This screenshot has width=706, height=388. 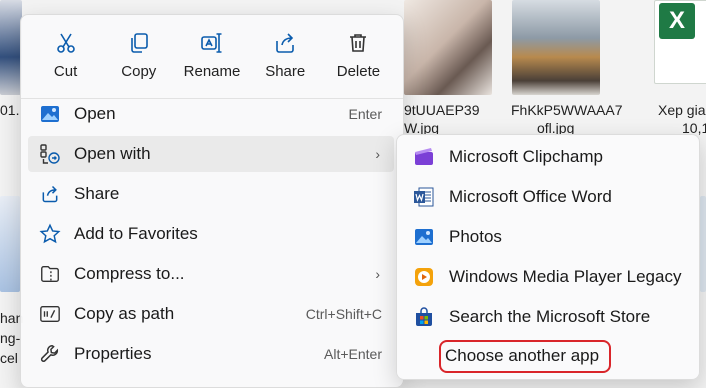 I want to click on submenu-item-word: Microsoft Office Word, so click(x=548, y=197).